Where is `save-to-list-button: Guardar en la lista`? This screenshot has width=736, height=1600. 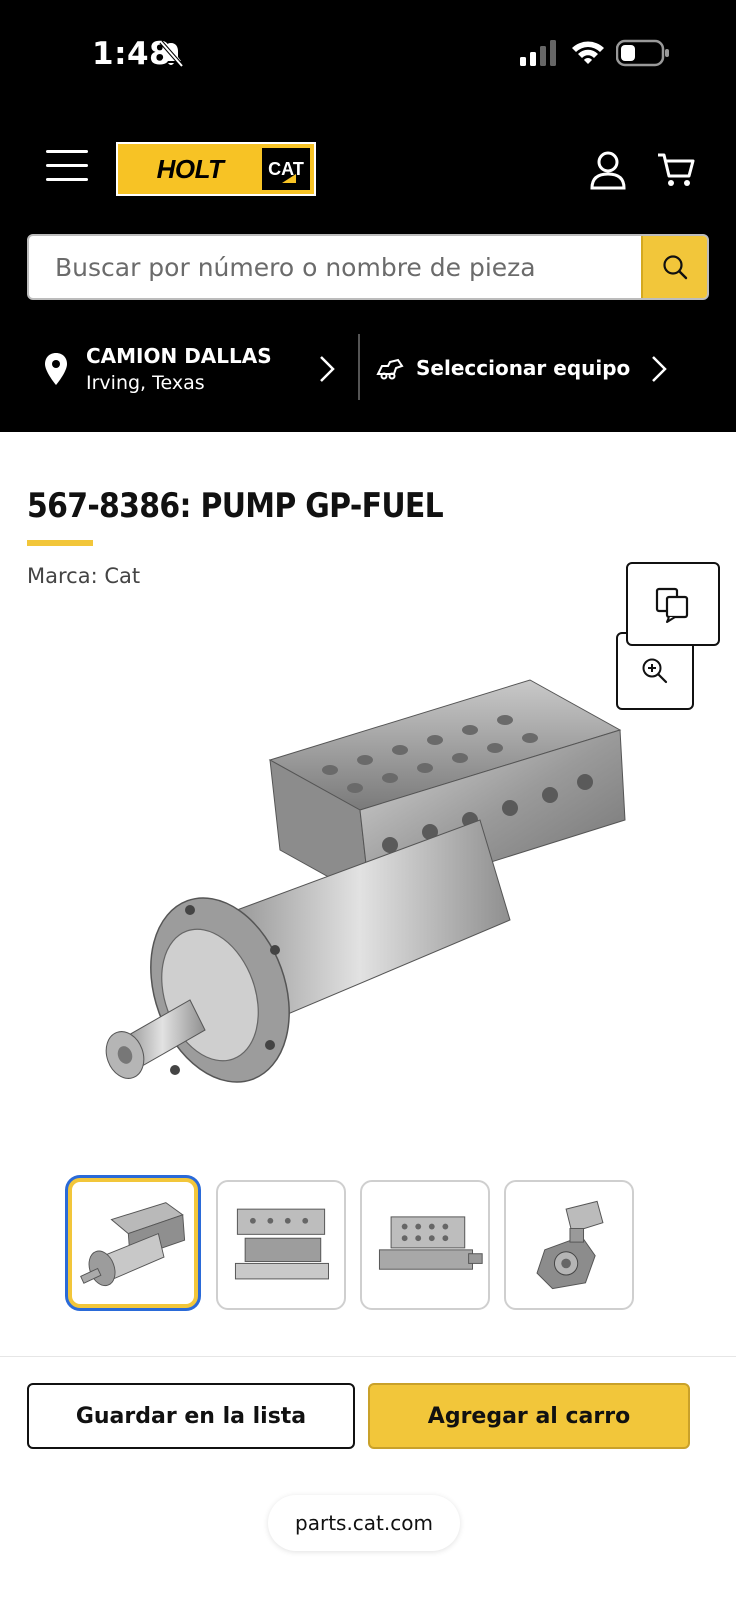
save-to-list-button: Guardar en la lista is located at coordinates (191, 1416).